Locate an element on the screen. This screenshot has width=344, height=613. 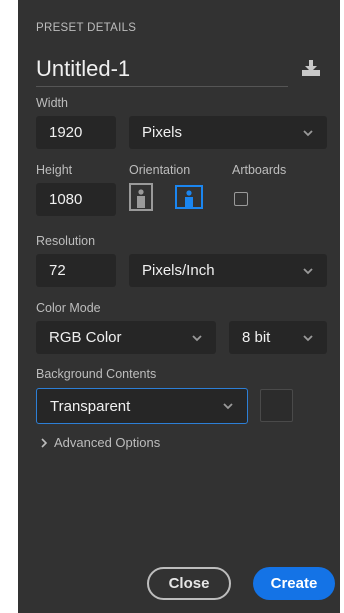
section-title: PRESET DETAILS is located at coordinates (86, 28).